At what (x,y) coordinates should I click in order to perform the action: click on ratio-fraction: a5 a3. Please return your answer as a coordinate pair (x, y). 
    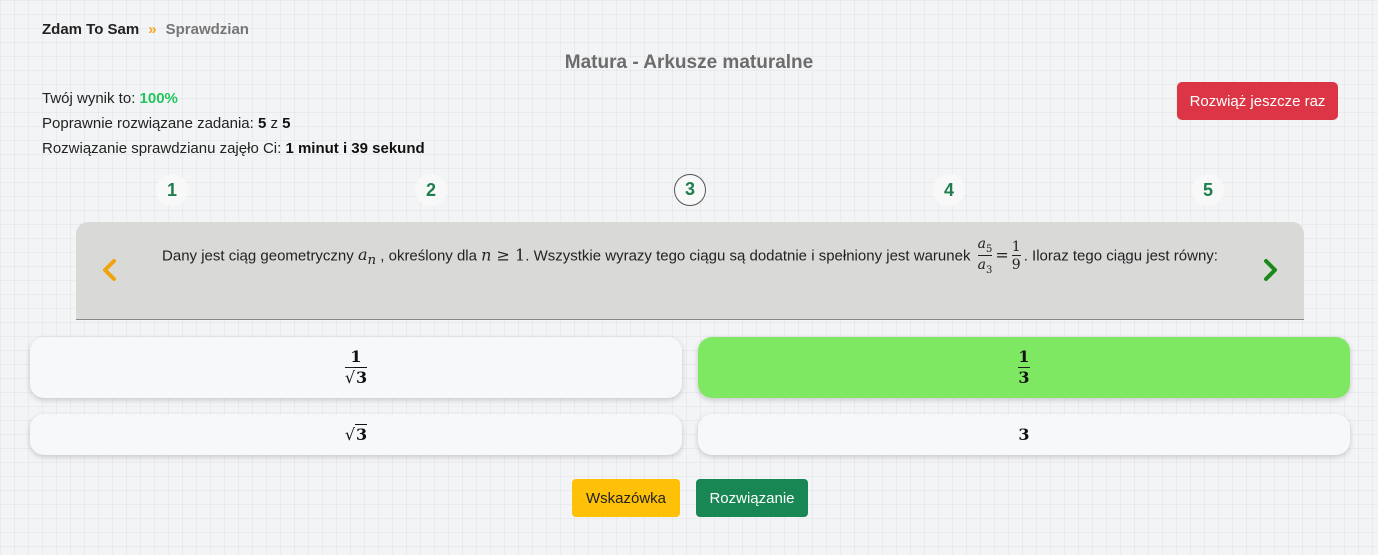
    Looking at the image, I should click on (985, 256).